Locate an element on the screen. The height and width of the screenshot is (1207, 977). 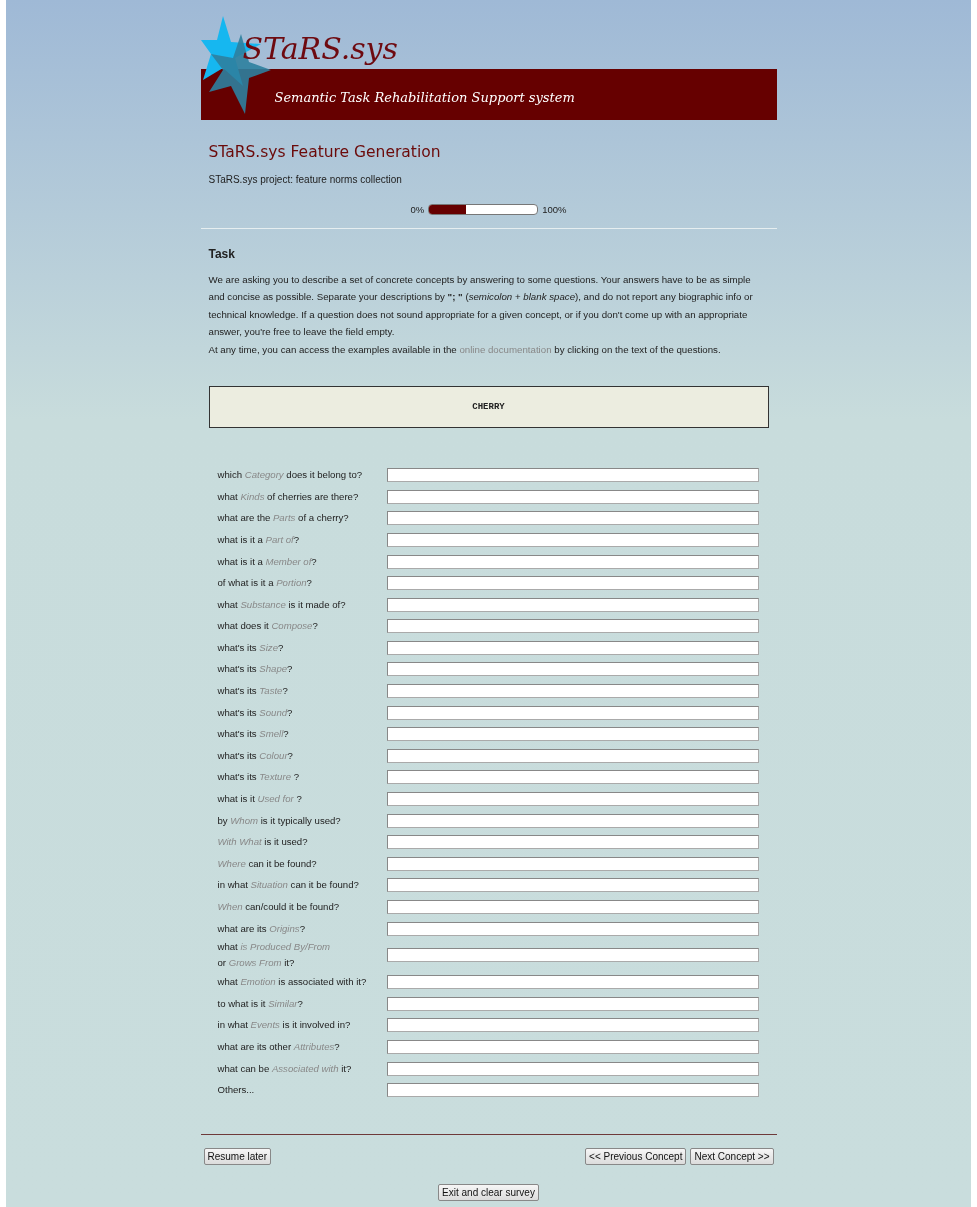
question-label: in what Situation can it be found? is located at coordinates (302, 885).